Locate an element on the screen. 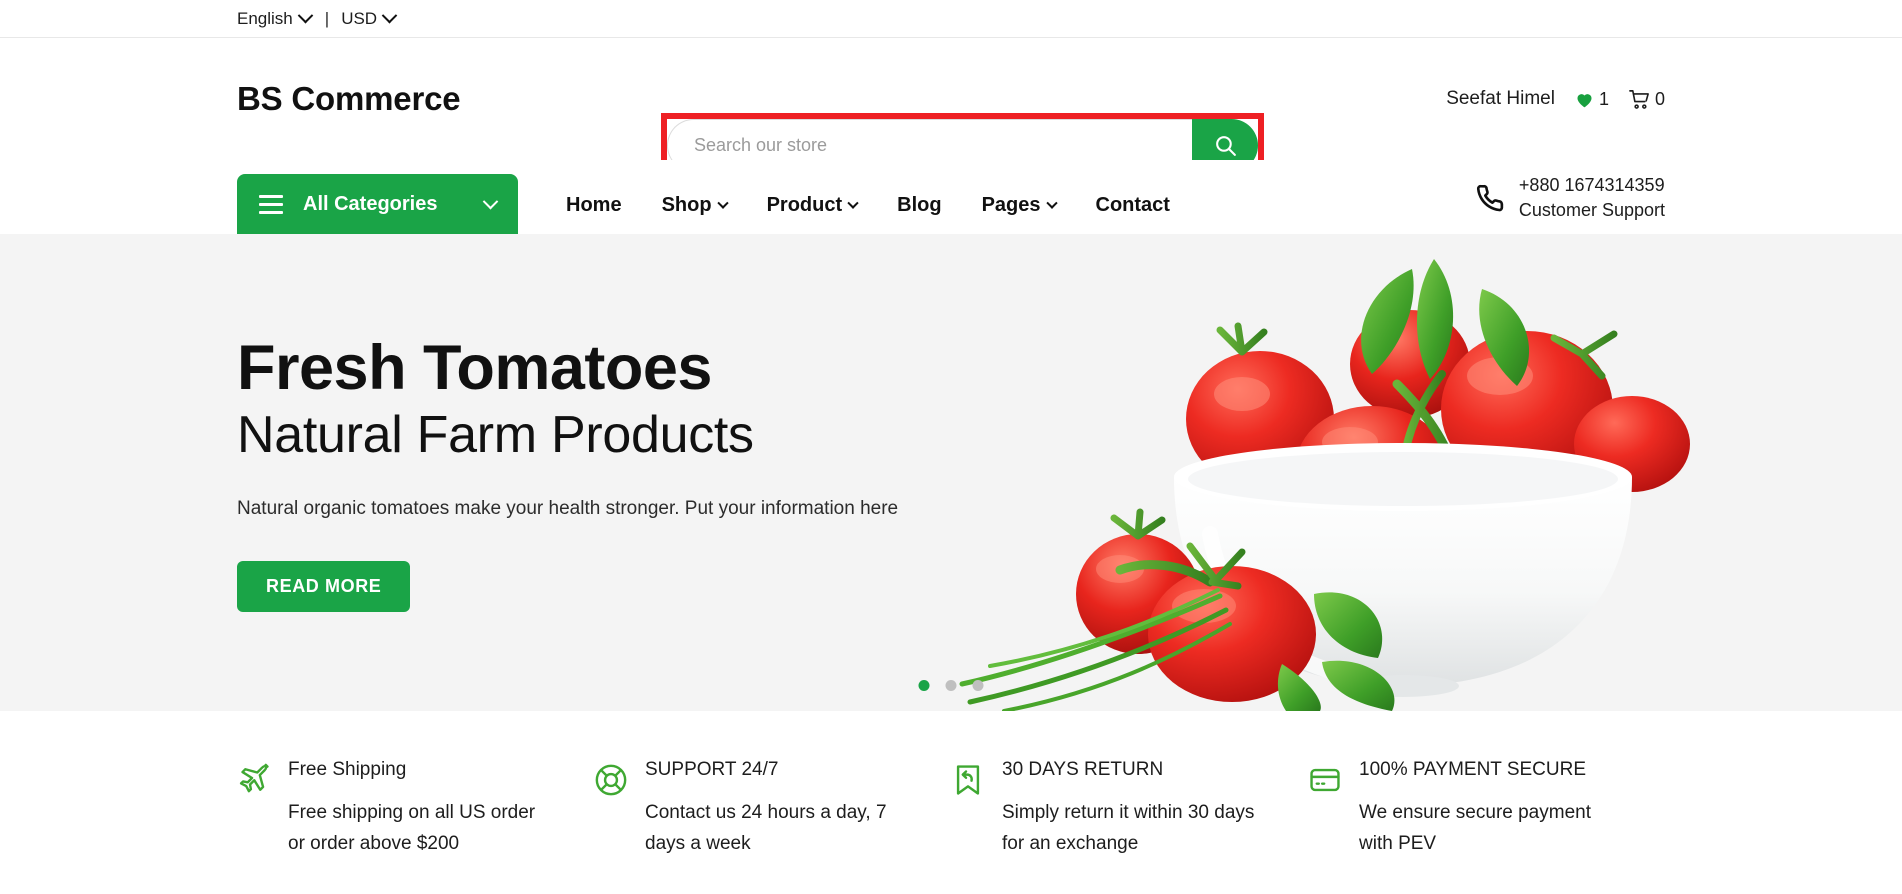  nav-label: Product is located at coordinates (804, 205).